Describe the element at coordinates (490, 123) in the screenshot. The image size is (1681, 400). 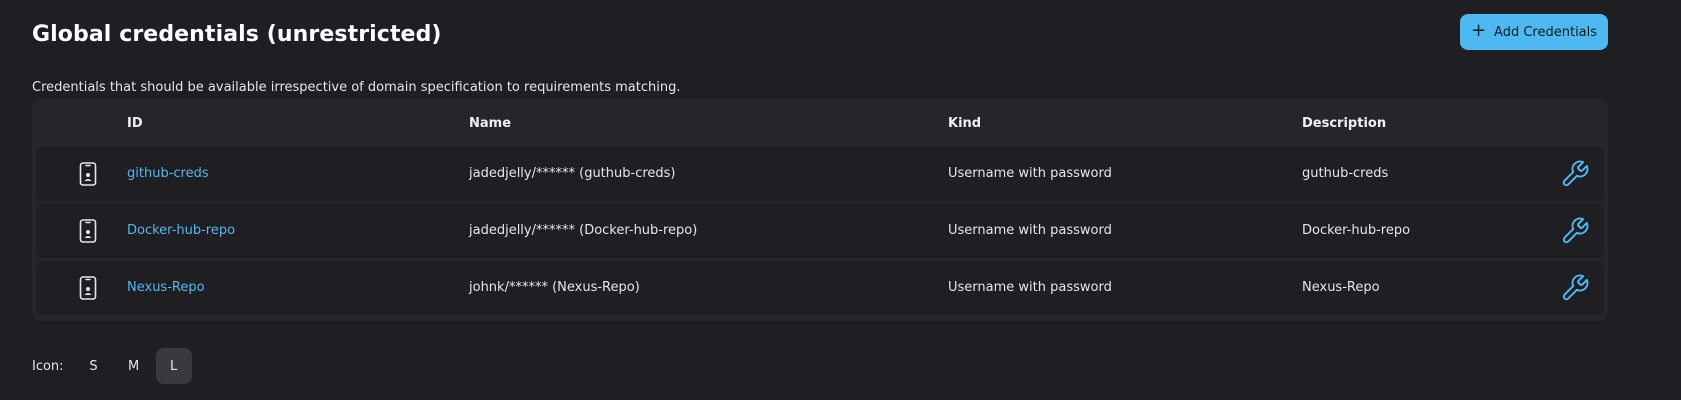
I see `column-header-name: Name` at that location.